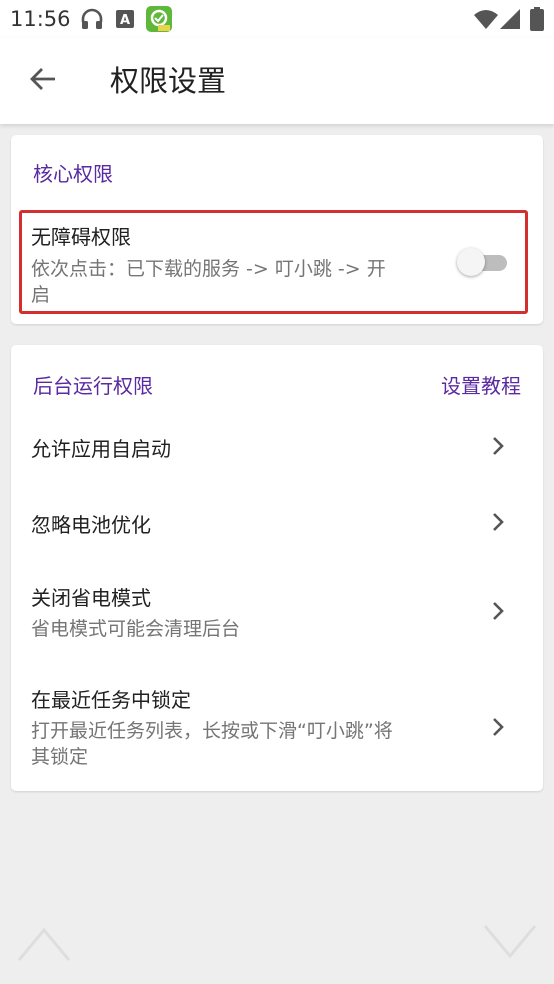 This screenshot has height=984, width=554. Describe the element at coordinates (537, 21) in the screenshot. I see `battery-icon` at that location.